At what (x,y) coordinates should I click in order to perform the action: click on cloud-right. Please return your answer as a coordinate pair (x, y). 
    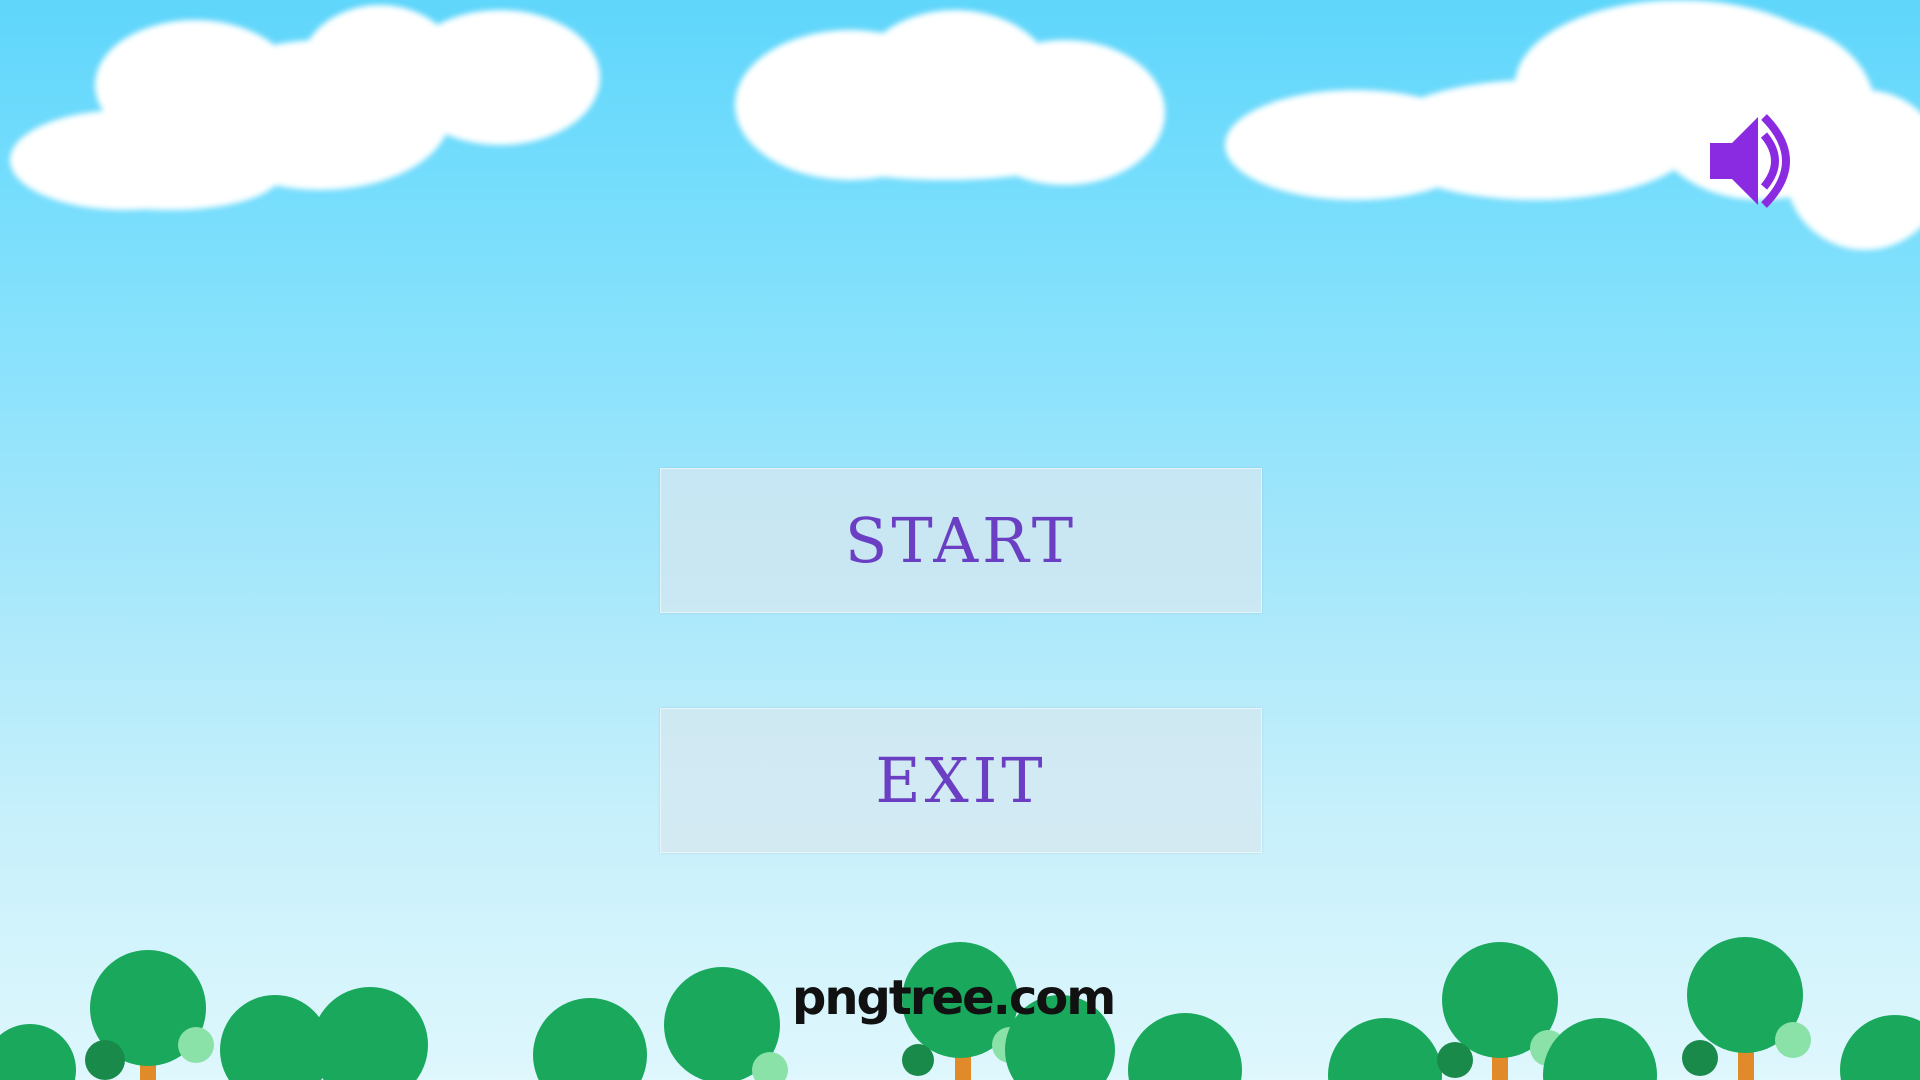
    Looking at the image, I should click on (1572, 130).